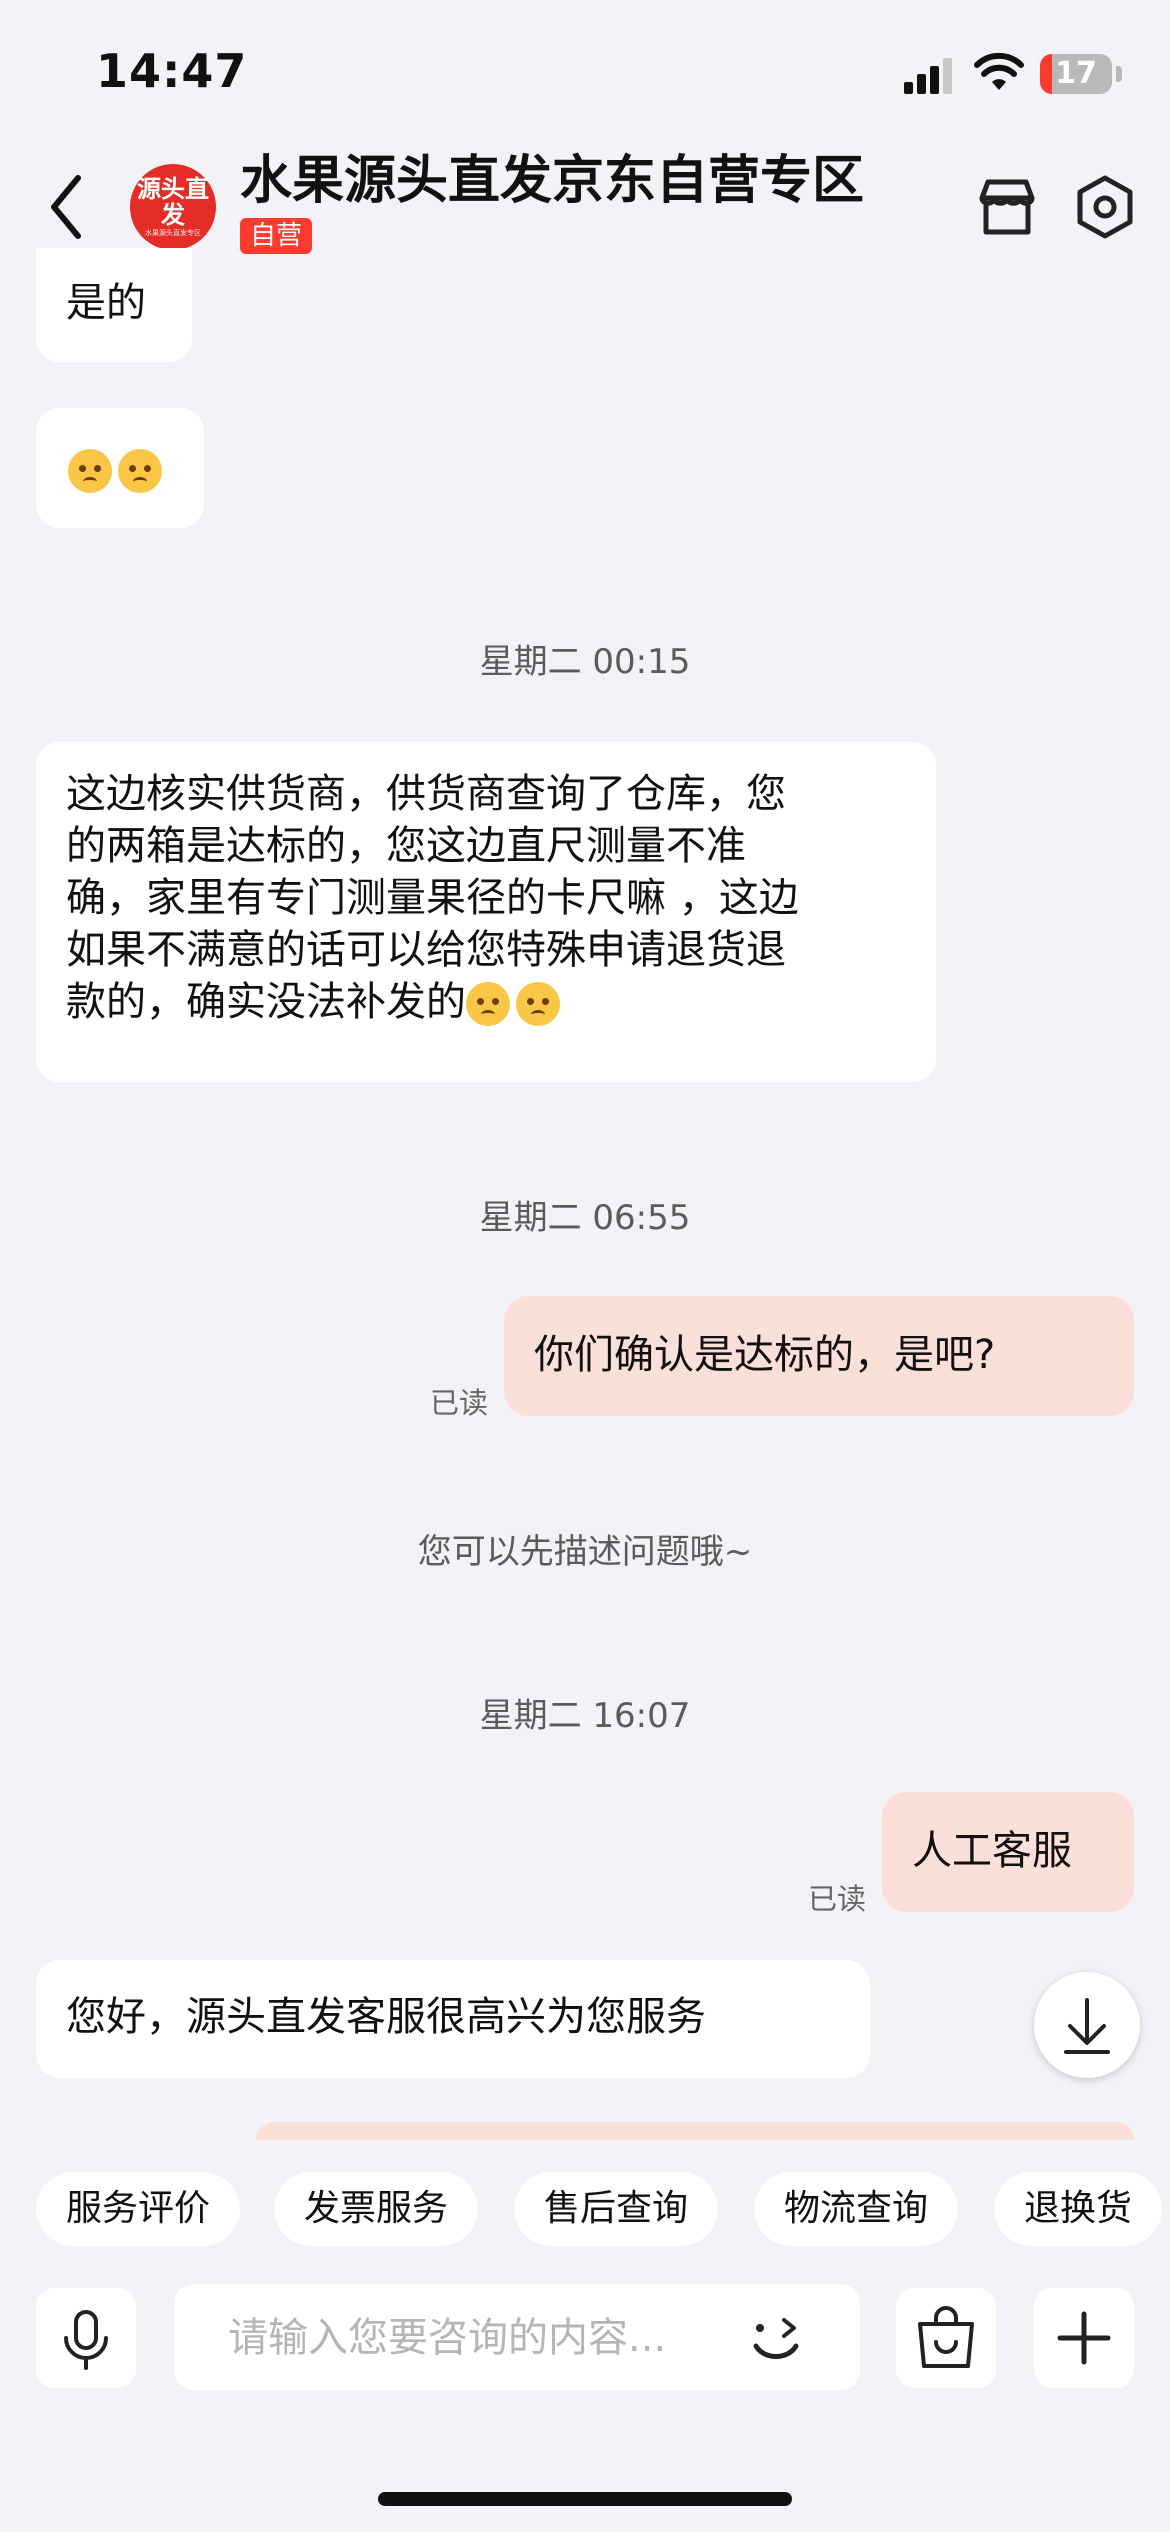 The image size is (1170, 2532). I want to click on message-bubble-received: 是的, so click(114, 305).